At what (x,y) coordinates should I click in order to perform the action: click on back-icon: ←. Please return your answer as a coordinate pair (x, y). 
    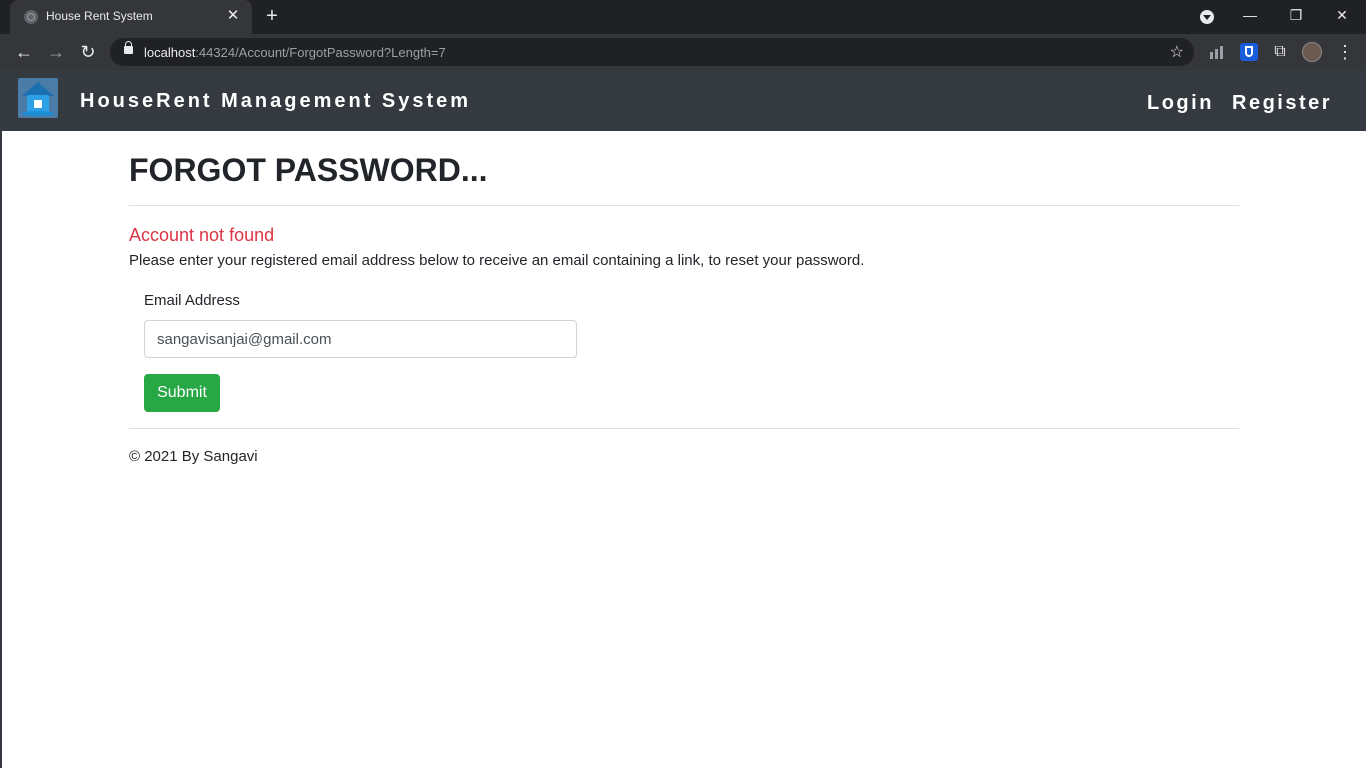
    Looking at the image, I should click on (24, 52).